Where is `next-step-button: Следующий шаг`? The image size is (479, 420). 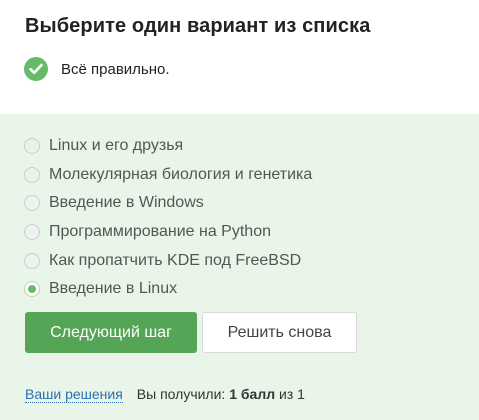 next-step-button: Следующий шаг is located at coordinates (111, 332).